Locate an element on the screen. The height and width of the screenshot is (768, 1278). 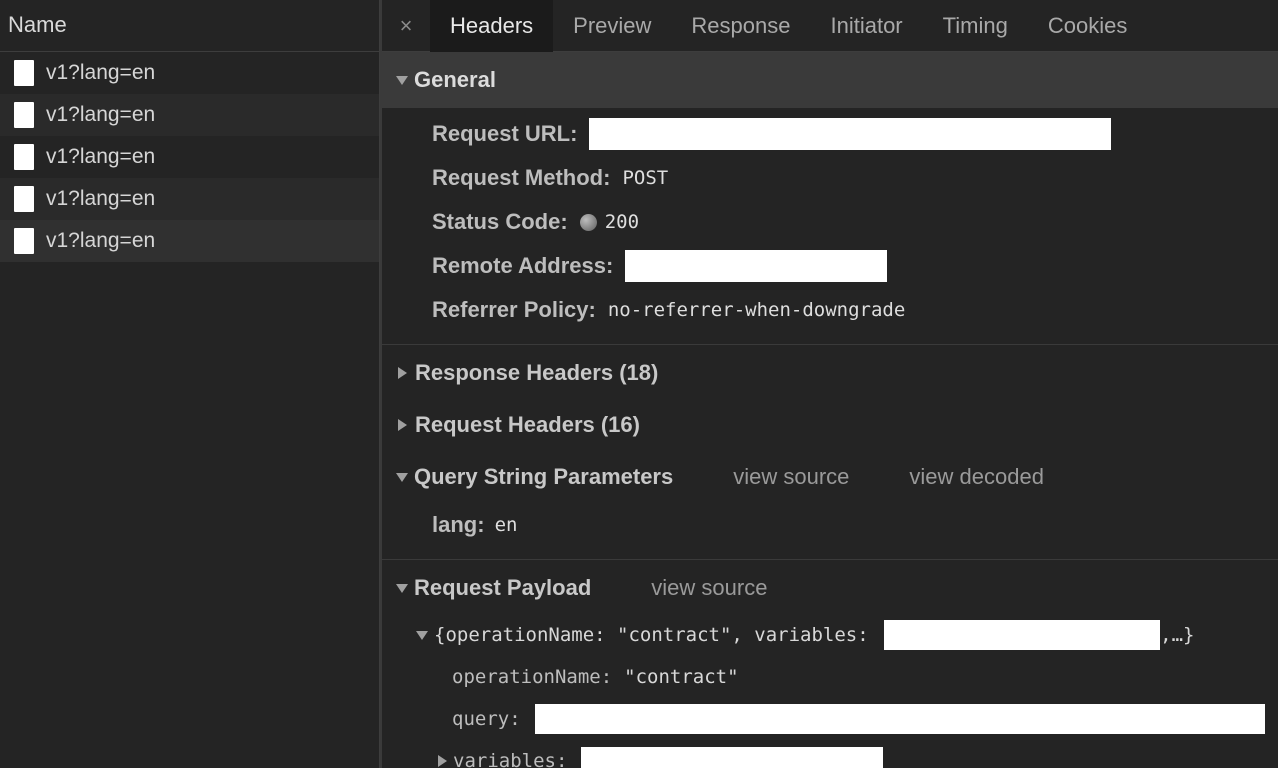
query-param-key: lang: is located at coordinates (458, 524).